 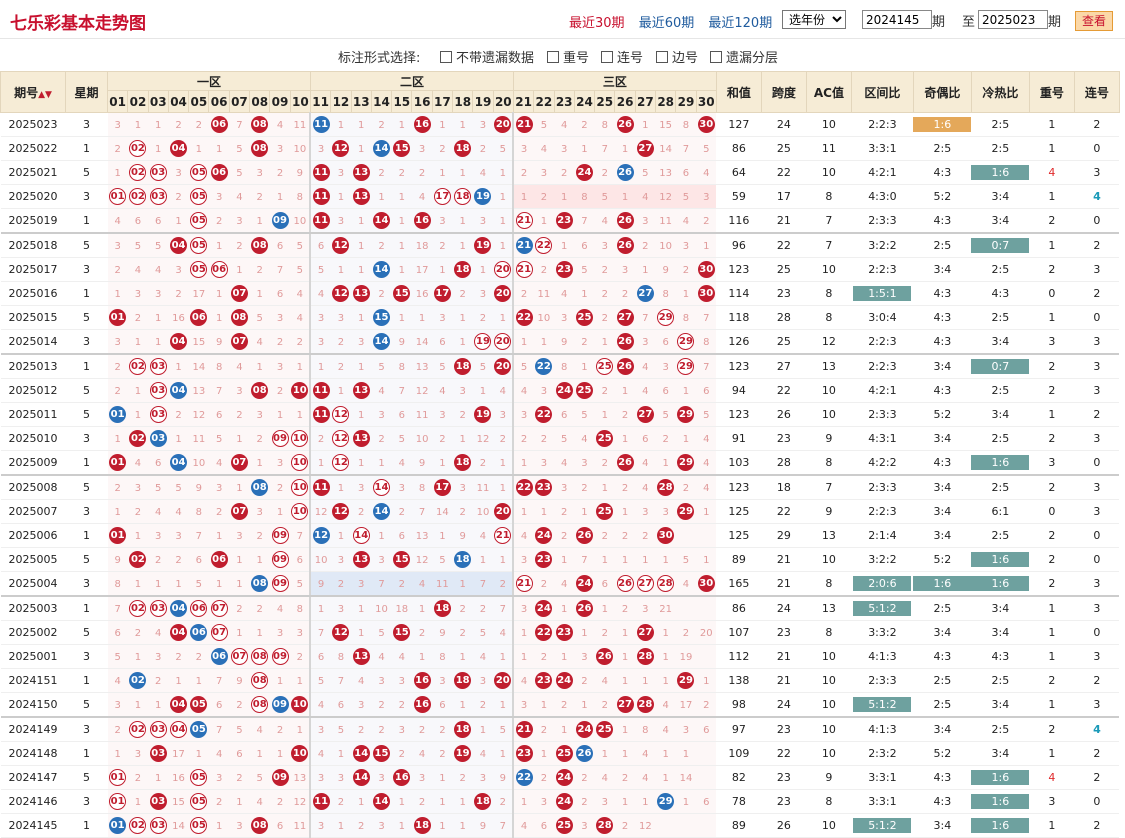 What do you see at coordinates (882, 487) in the screenshot?
I see `zone-ratio-cell: 2:3:3` at bounding box center [882, 487].